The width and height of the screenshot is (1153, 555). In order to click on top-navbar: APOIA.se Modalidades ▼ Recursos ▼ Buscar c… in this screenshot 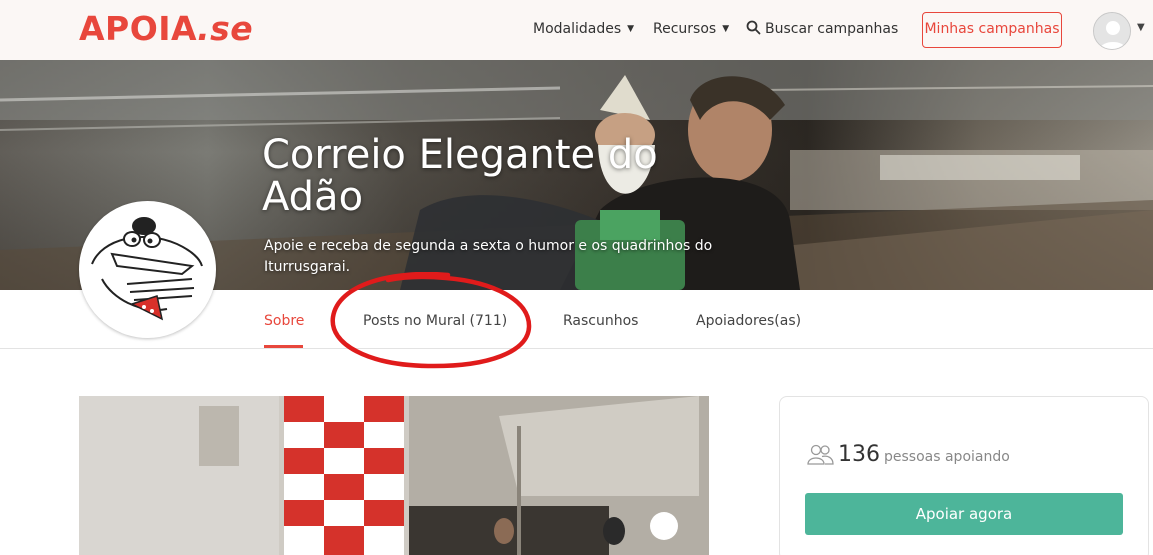, I will do `click(576, 30)`.